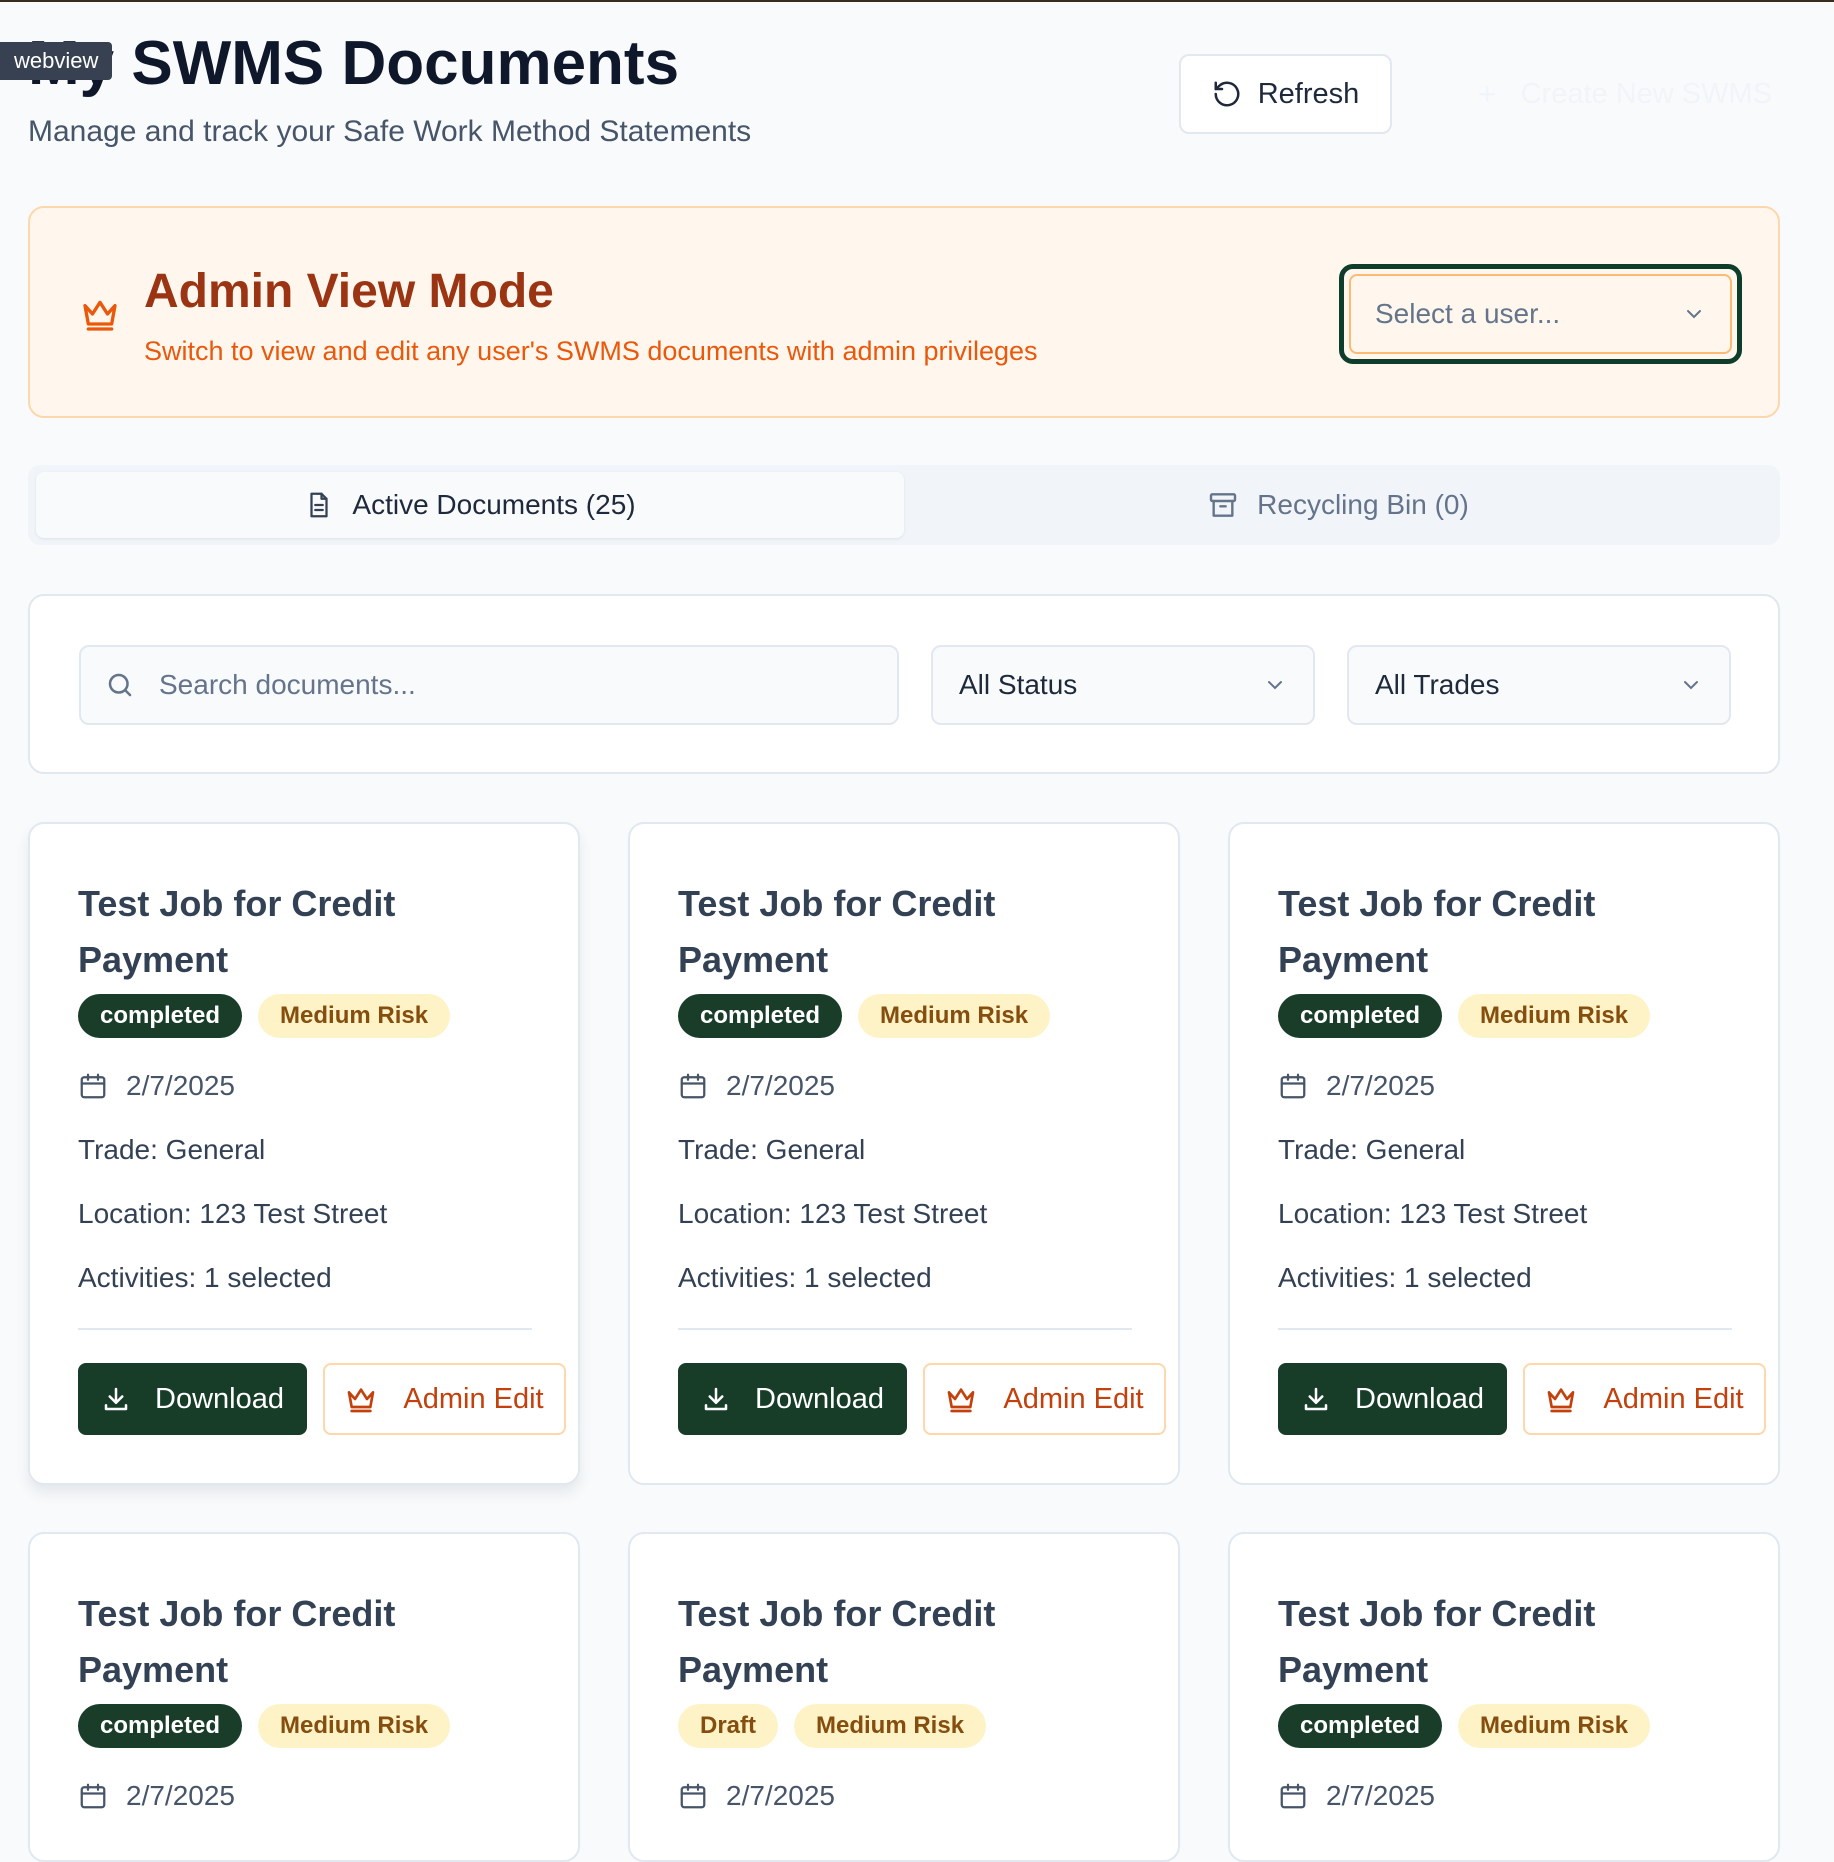 The height and width of the screenshot is (1862, 1834). I want to click on create-swms-button: + Create New SWMS, so click(1602, 94).